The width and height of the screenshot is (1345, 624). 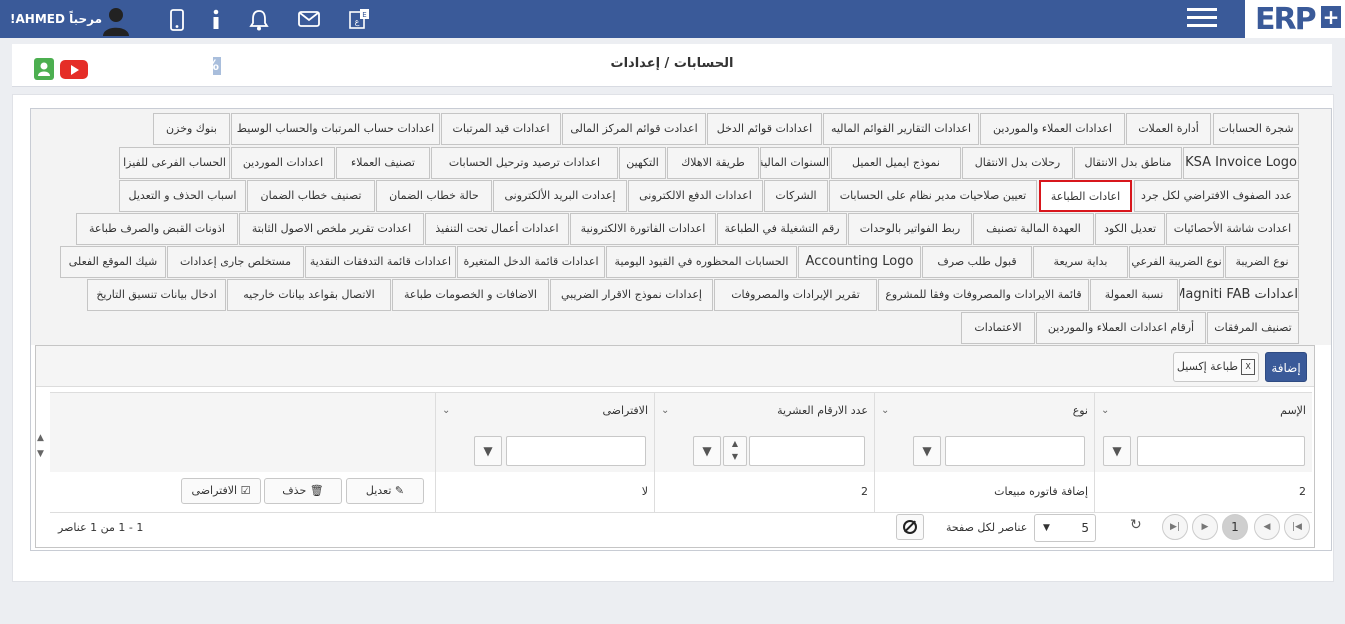 What do you see at coordinates (1134, 295) in the screenshot?
I see `tab-5-1: نسبة العمولة` at bounding box center [1134, 295].